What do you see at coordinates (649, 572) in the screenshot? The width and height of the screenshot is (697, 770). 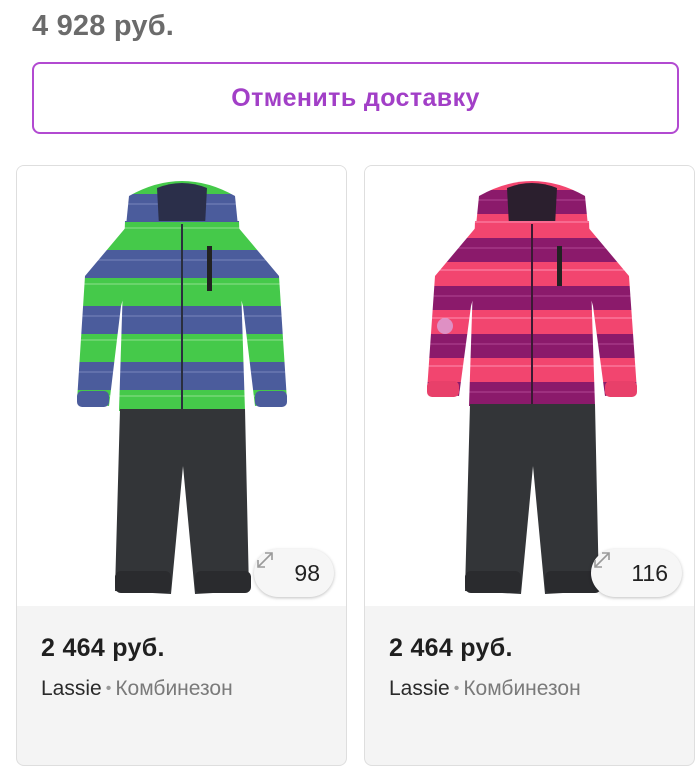 I see `size-value: 116` at bounding box center [649, 572].